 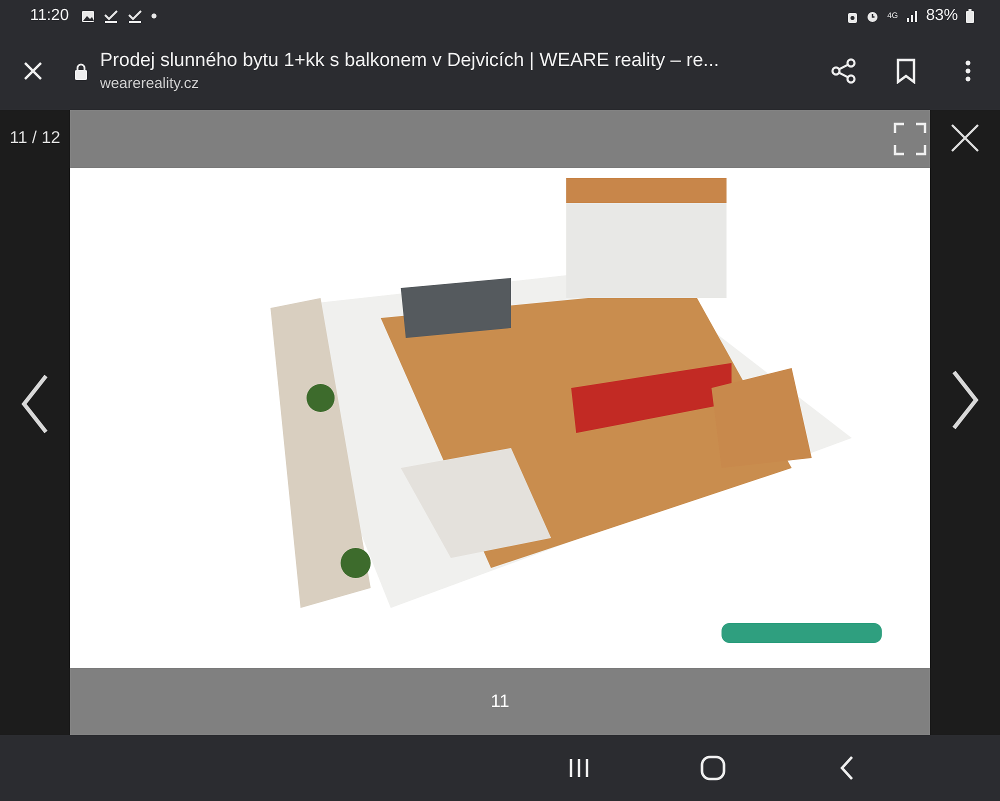 I want to click on network-type: 4G, so click(x=892, y=16).